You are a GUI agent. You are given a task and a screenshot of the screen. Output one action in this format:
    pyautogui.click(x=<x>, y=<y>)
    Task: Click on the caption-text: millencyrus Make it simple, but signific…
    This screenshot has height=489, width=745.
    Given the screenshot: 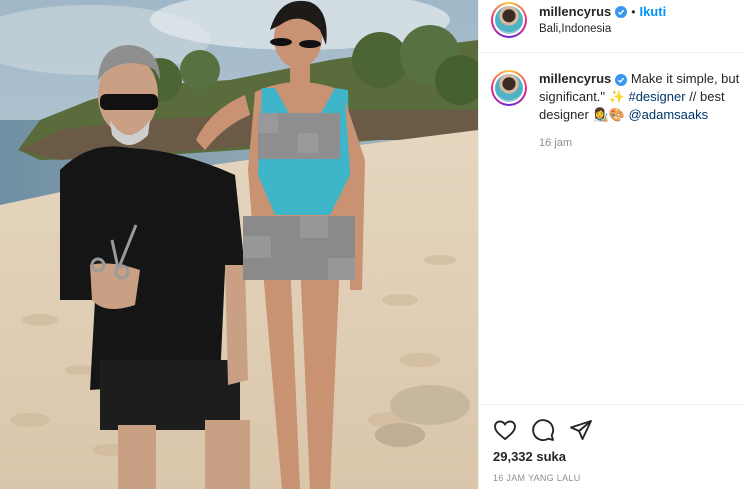 What is the action you would take?
    pyautogui.click(x=641, y=111)
    